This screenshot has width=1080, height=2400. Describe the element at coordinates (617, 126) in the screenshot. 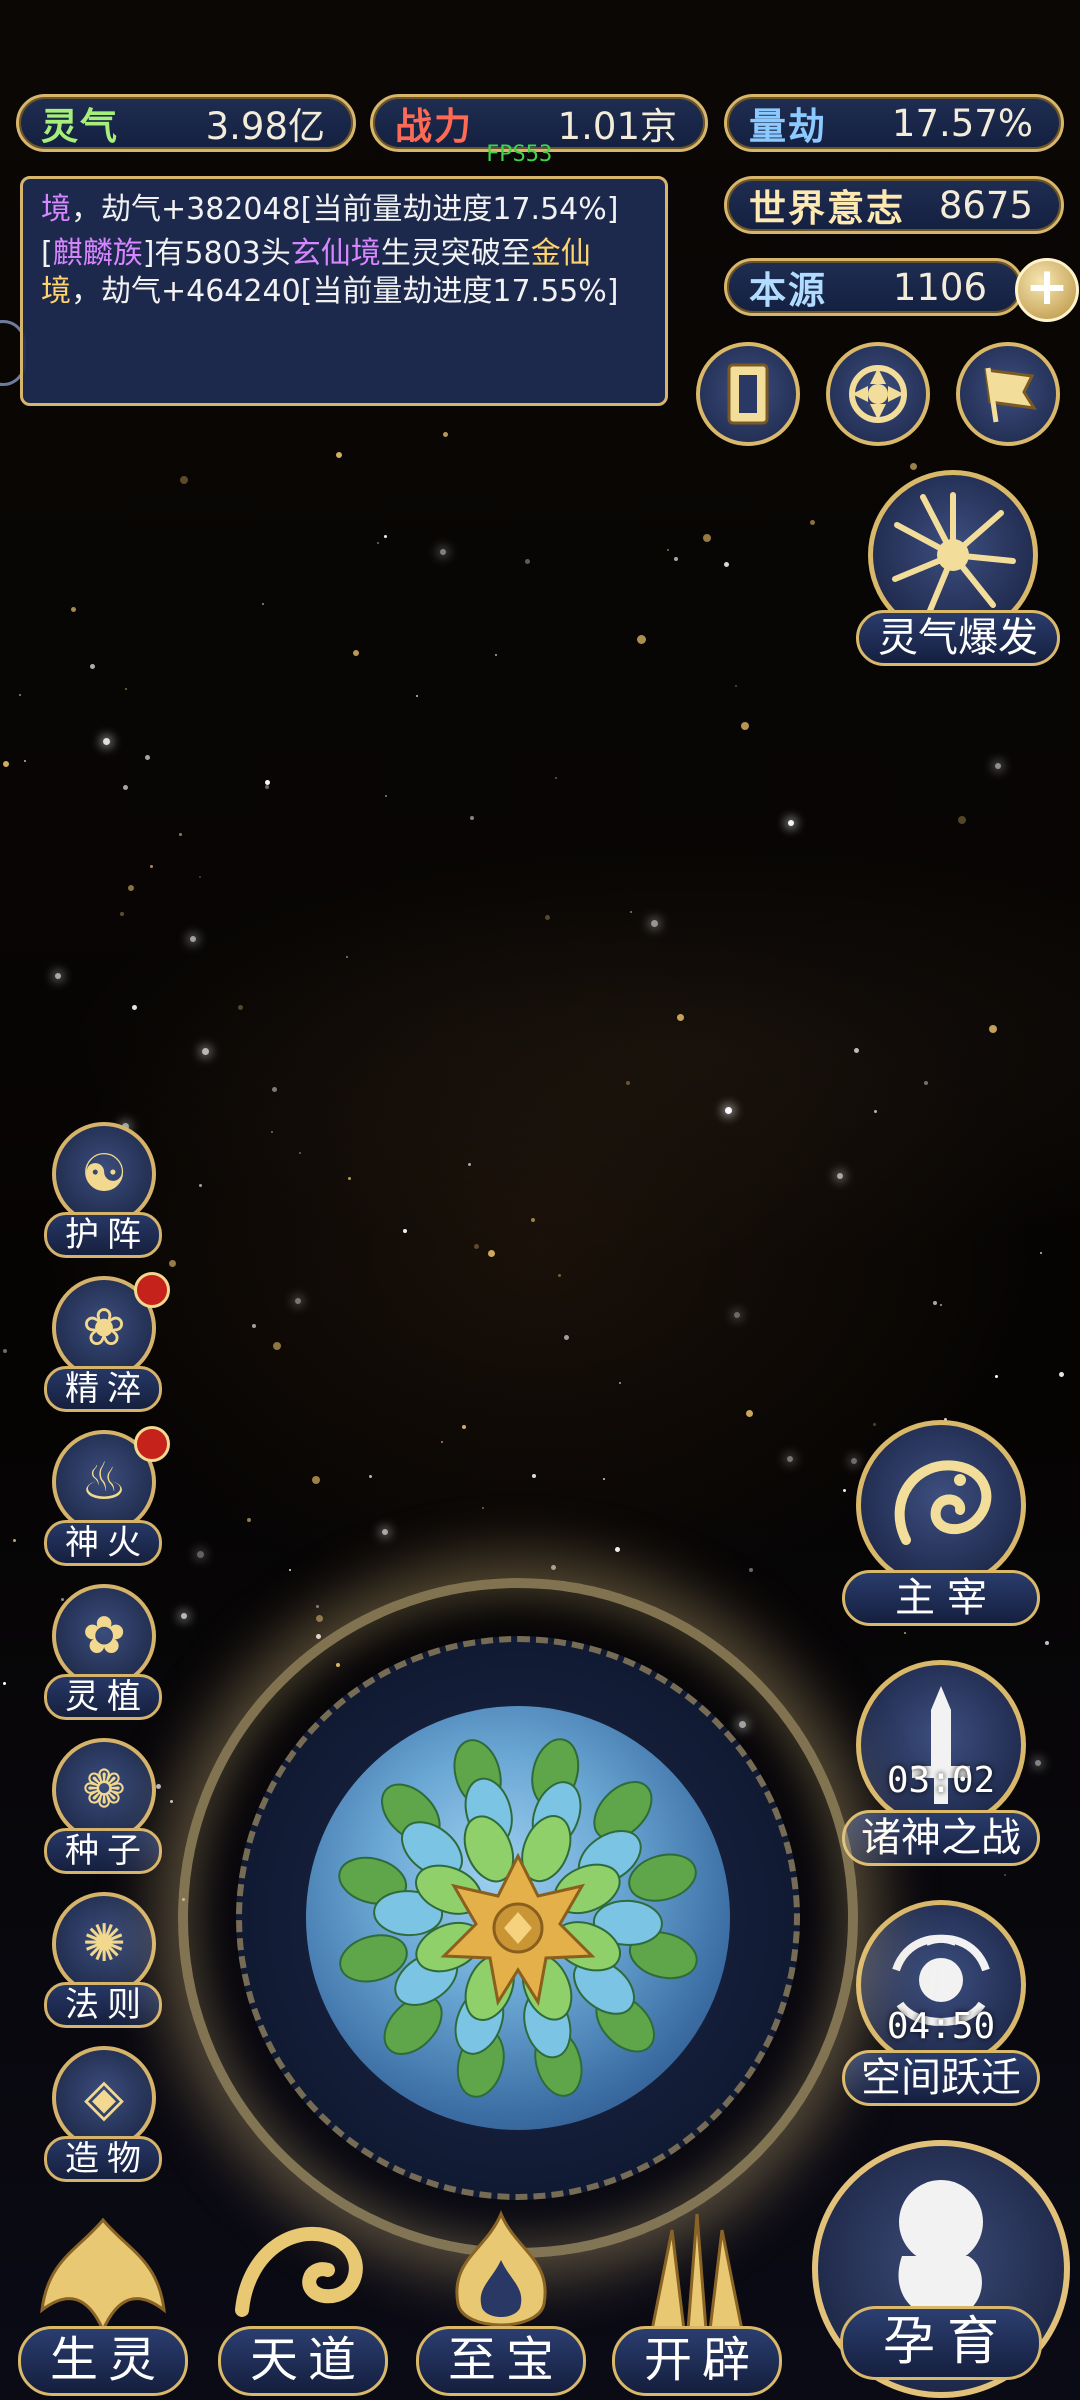

I see `zhanli-value: 1.01京` at that location.